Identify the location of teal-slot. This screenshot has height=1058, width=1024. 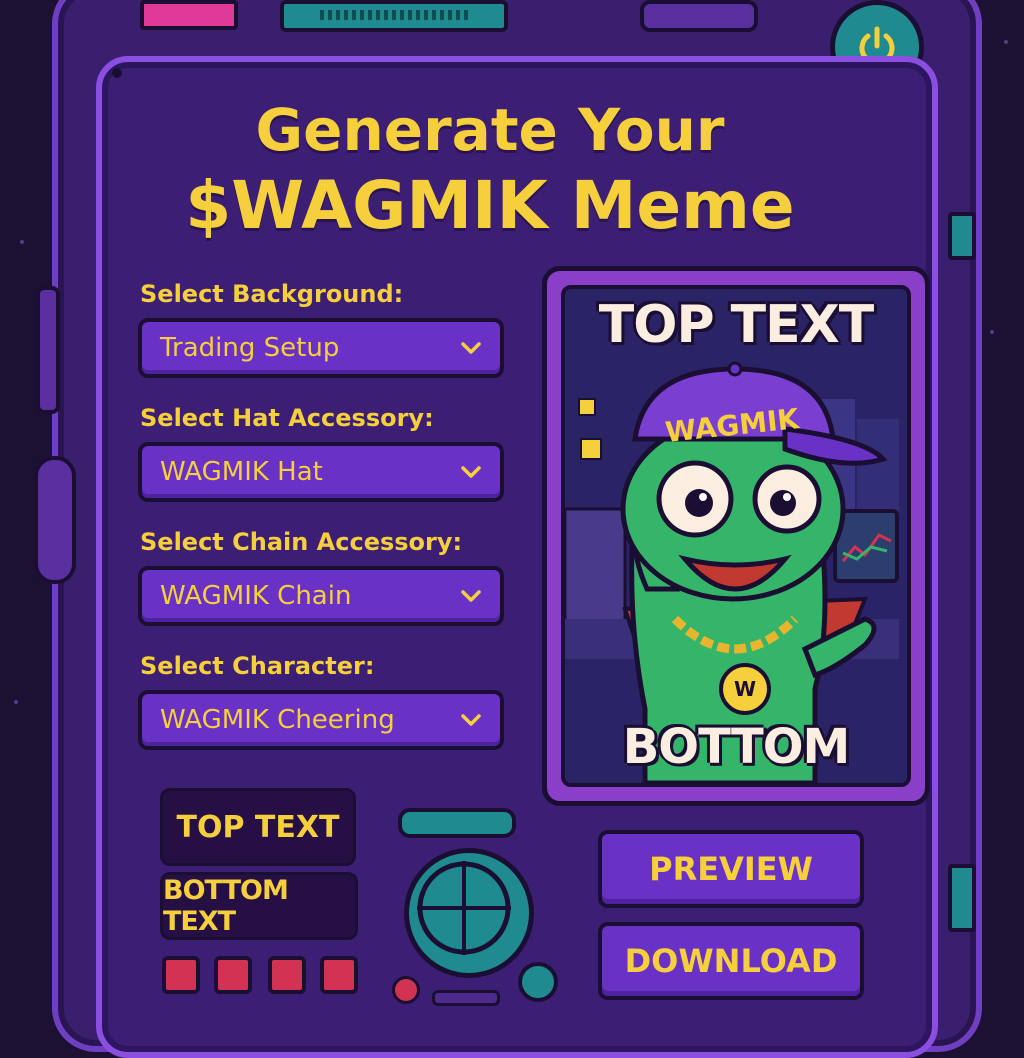
(457, 823).